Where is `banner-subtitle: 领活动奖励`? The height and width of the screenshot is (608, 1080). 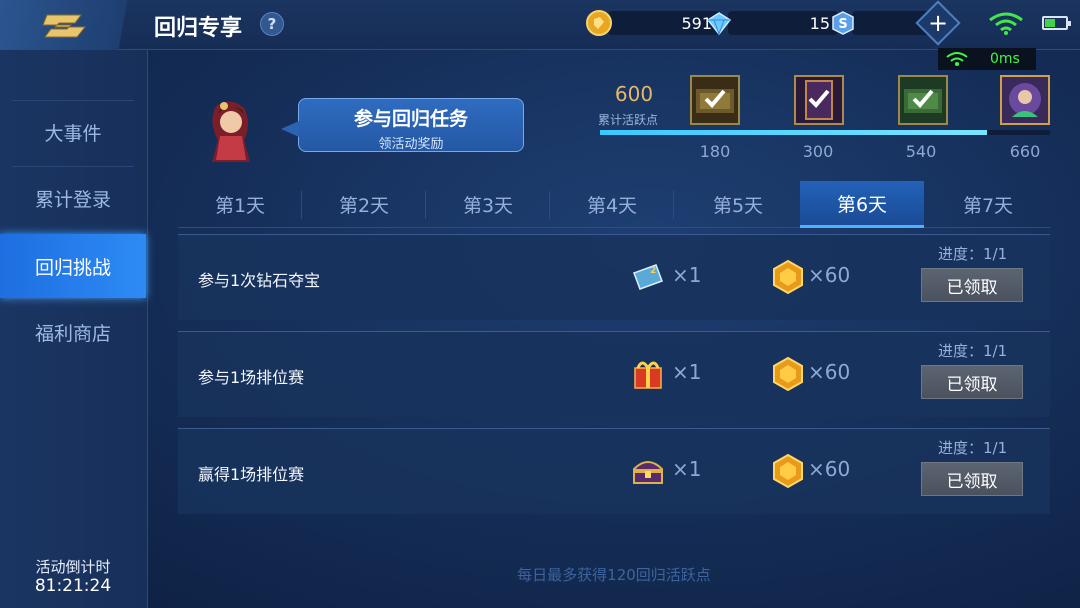
banner-subtitle: 领活动奖励 is located at coordinates (411, 144).